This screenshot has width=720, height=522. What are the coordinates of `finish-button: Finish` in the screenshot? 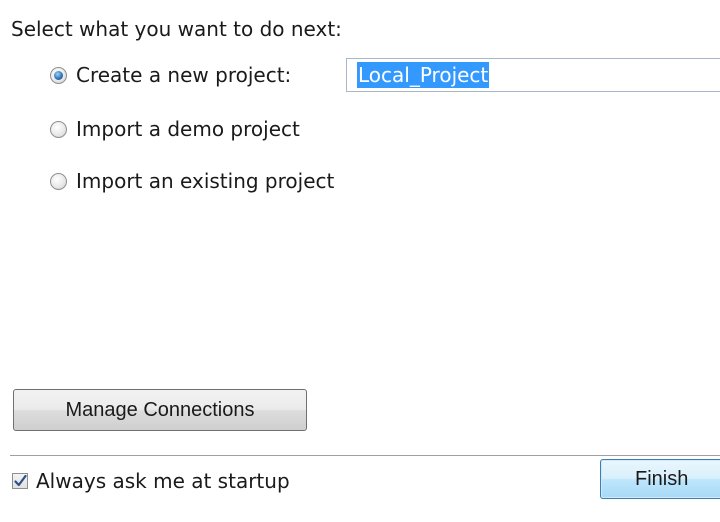 It's located at (660, 479).